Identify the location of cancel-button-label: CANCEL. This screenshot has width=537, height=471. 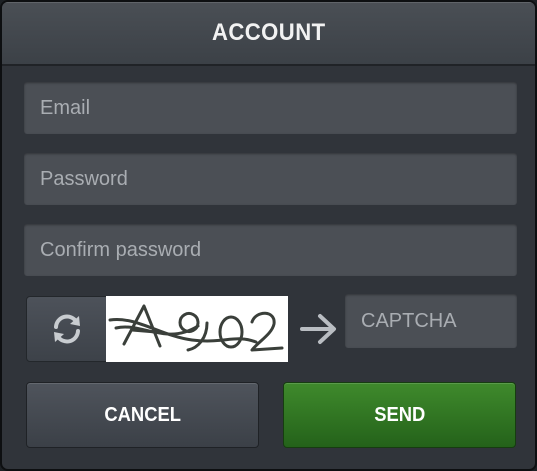
(142, 414).